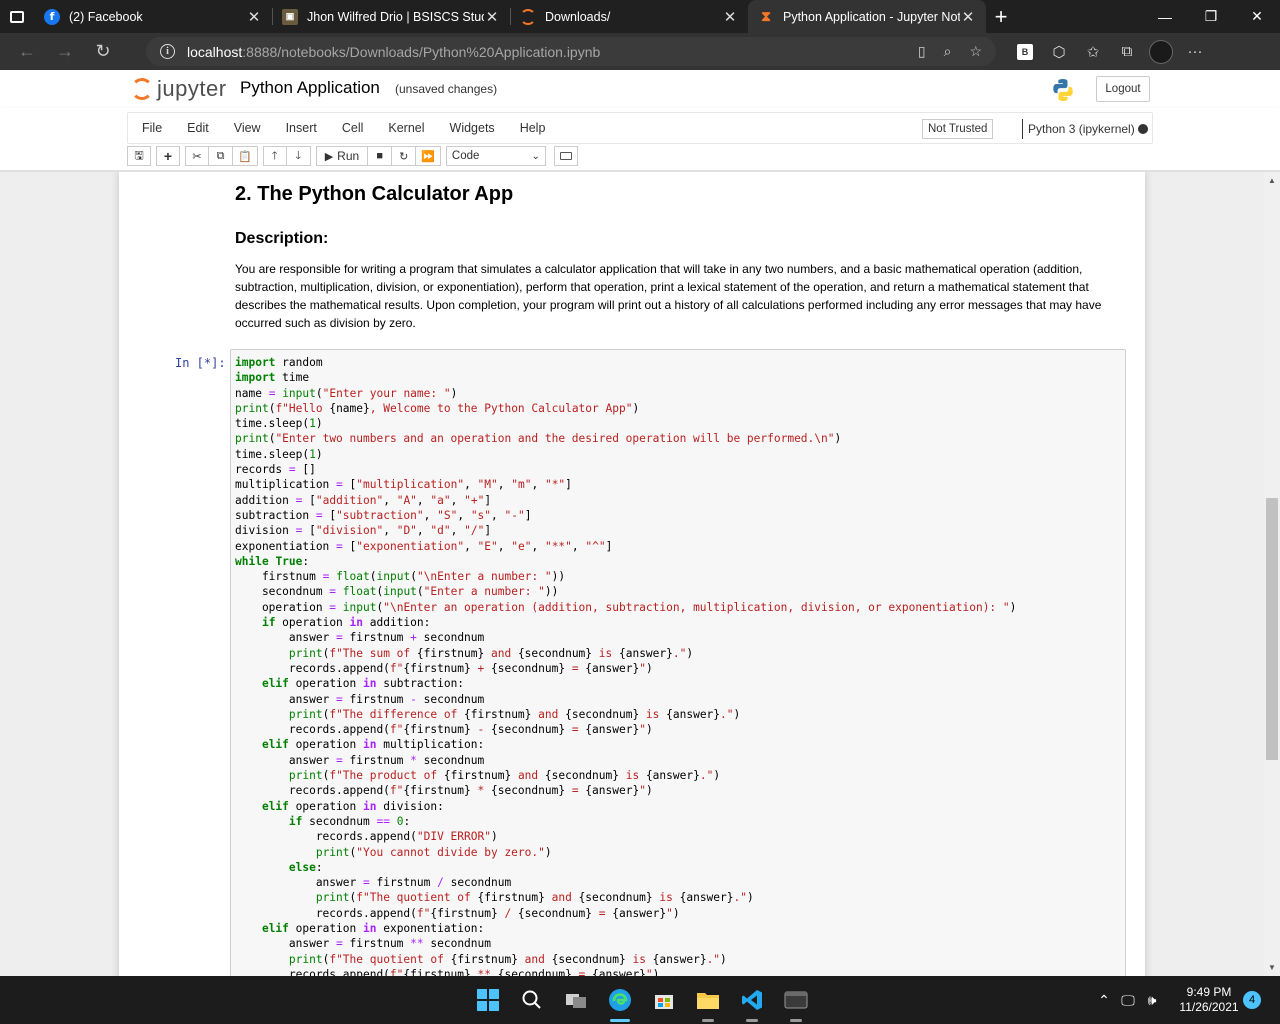  Describe the element at coordinates (532, 1000) in the screenshot. I see `search-button` at that location.